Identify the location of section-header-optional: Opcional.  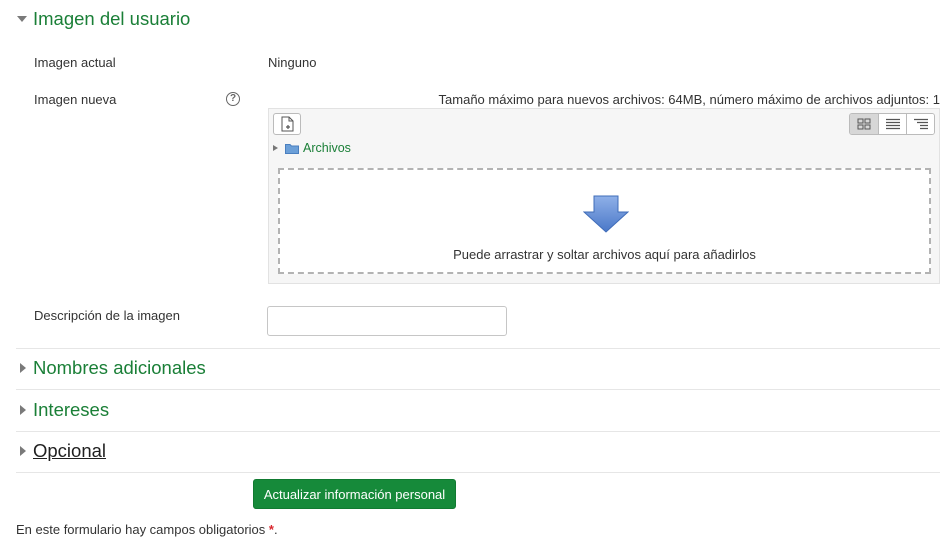
(61, 451).